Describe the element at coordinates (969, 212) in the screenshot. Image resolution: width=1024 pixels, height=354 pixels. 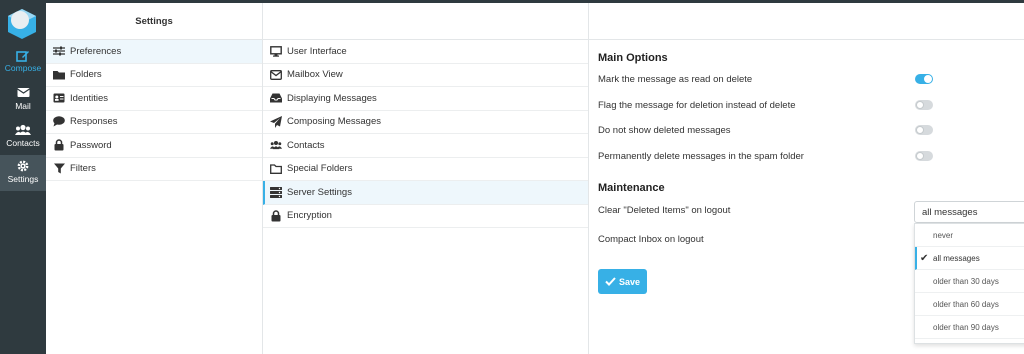
I see `clear-deleted-select: all messages` at that location.